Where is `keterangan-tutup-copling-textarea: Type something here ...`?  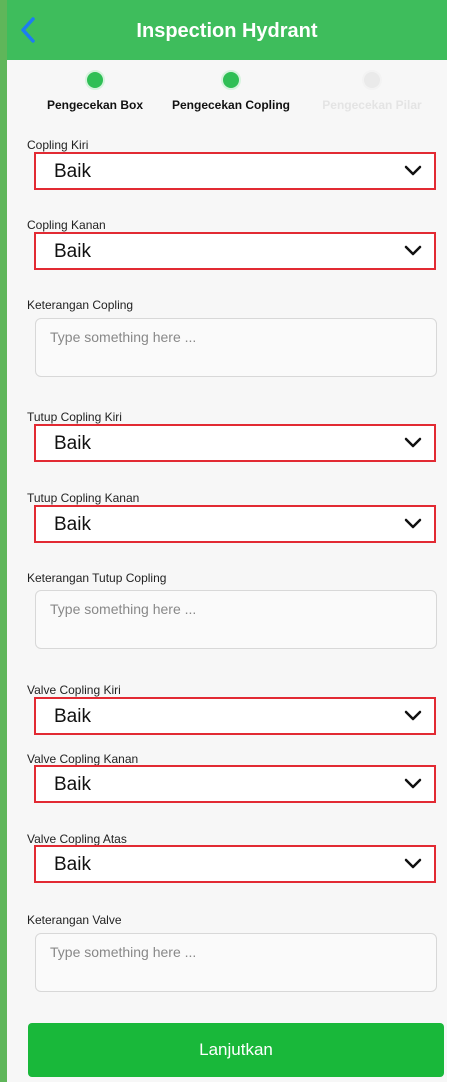
keterangan-tutup-copling-textarea: Type something here ... is located at coordinates (236, 619).